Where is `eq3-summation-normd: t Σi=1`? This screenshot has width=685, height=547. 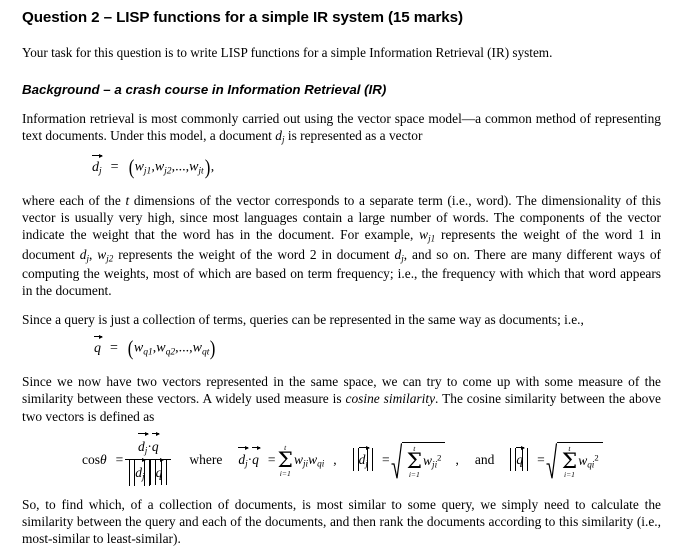
eq3-summation-normd: t Σi=1 is located at coordinates (414, 461).